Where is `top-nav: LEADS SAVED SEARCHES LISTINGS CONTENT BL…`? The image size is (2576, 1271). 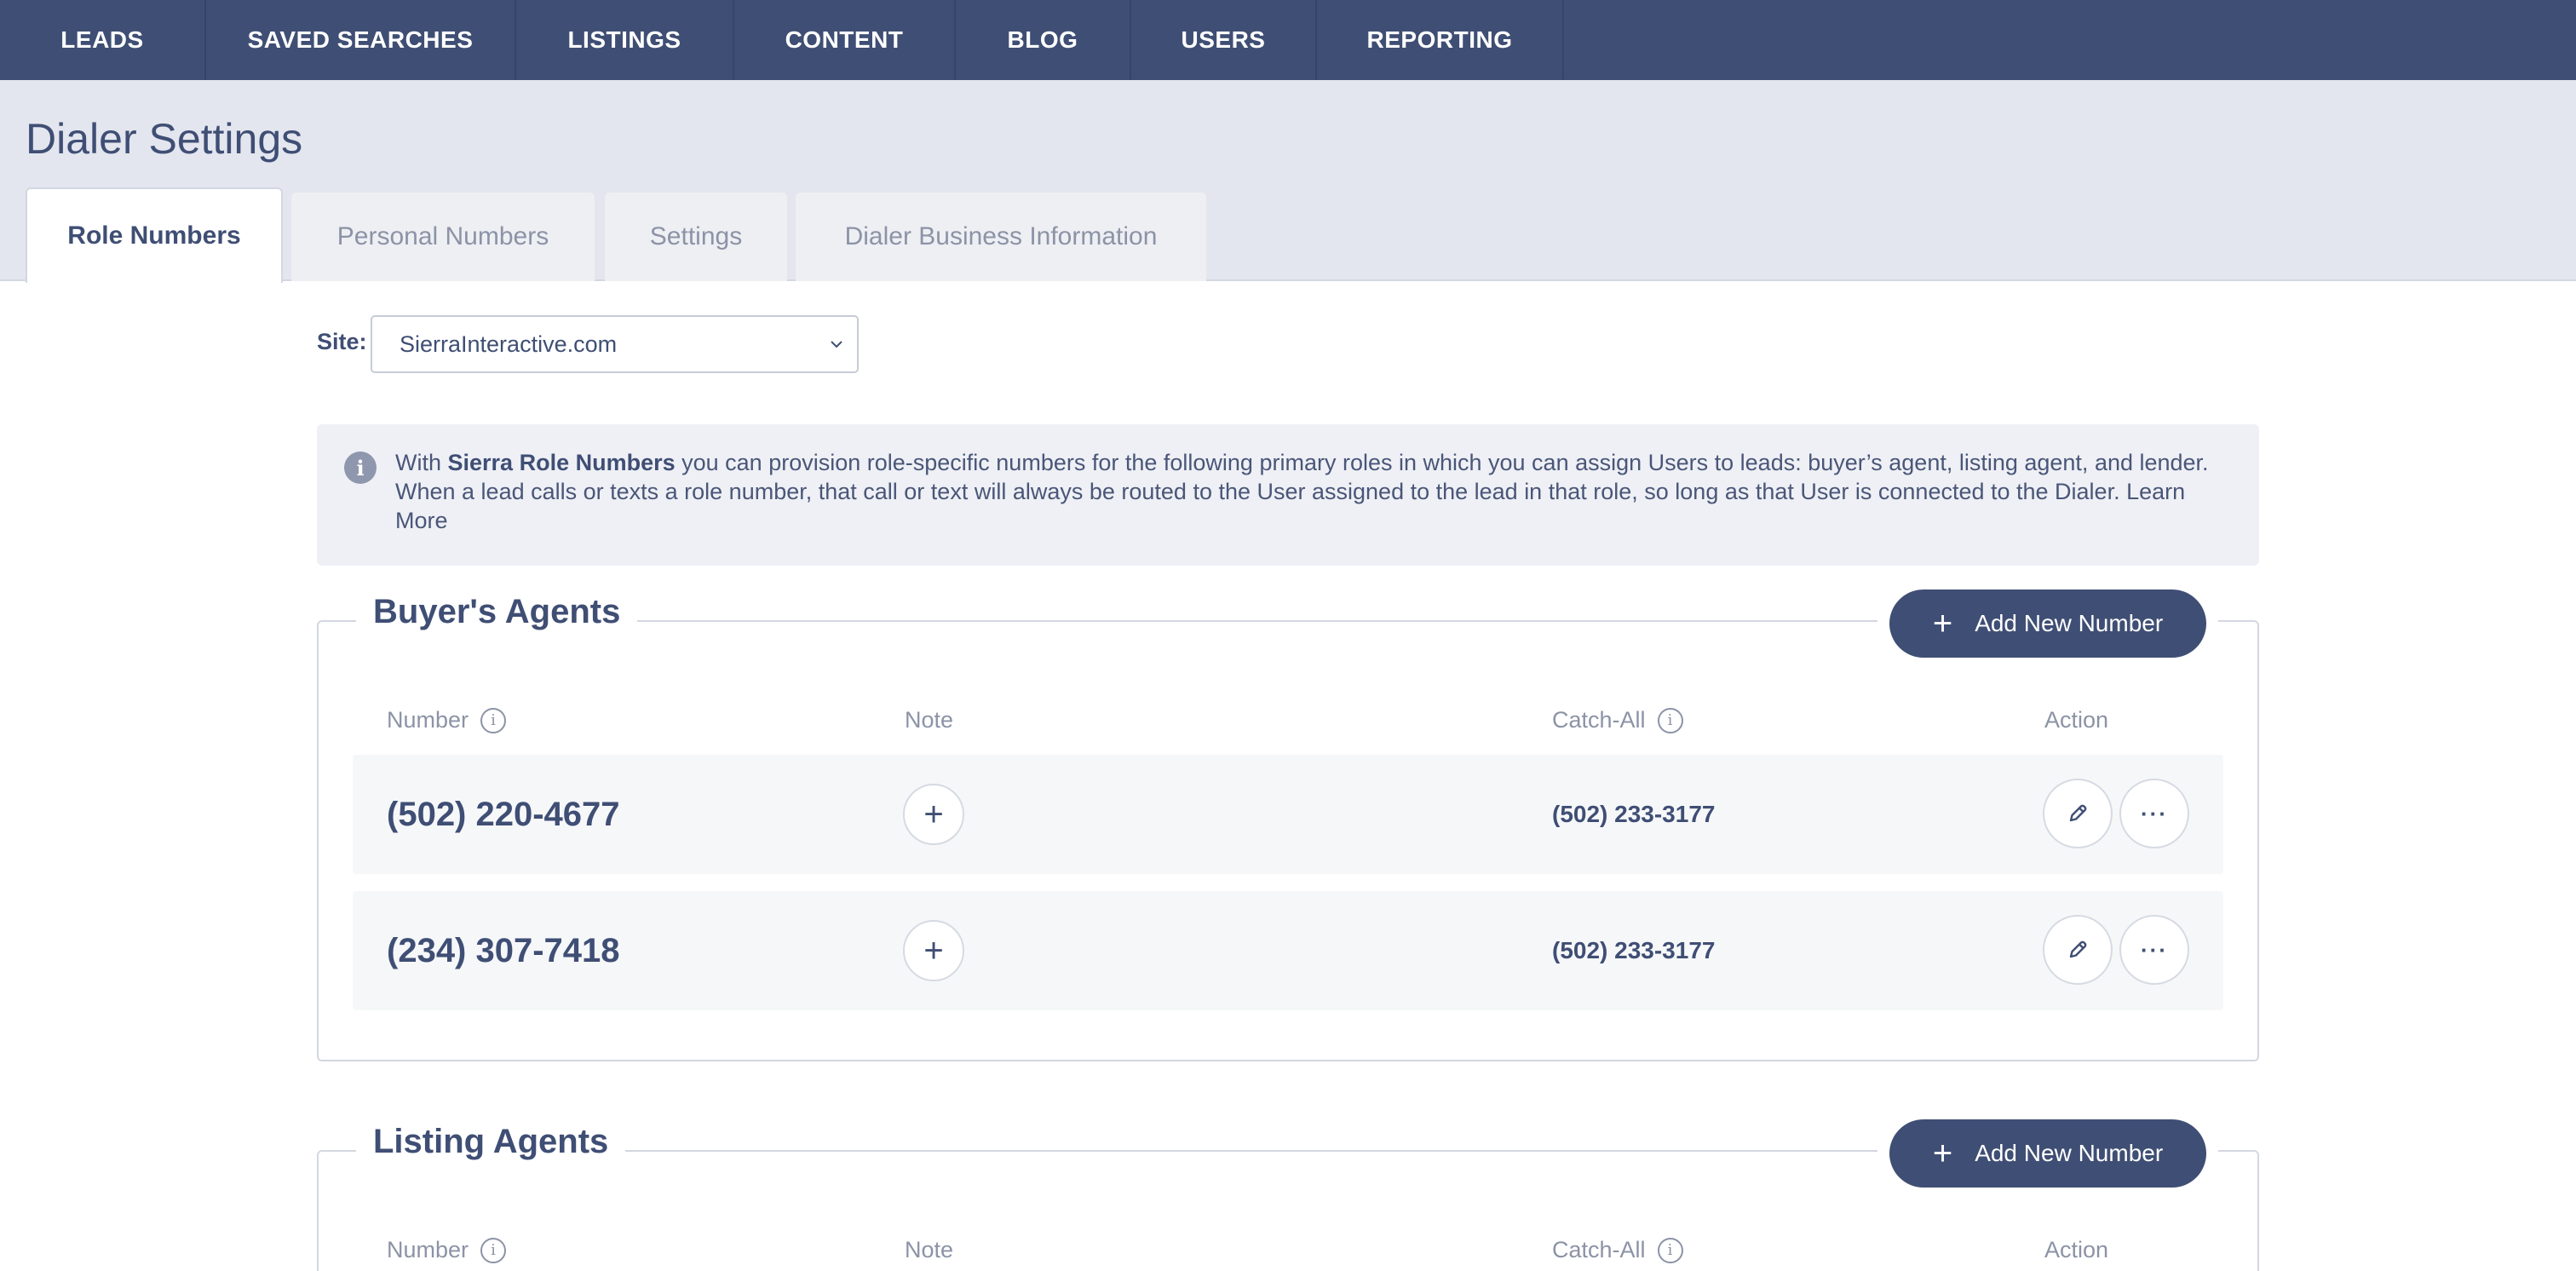
top-nav: LEADS SAVED SEARCHES LISTINGS CONTENT BL… is located at coordinates (1288, 40).